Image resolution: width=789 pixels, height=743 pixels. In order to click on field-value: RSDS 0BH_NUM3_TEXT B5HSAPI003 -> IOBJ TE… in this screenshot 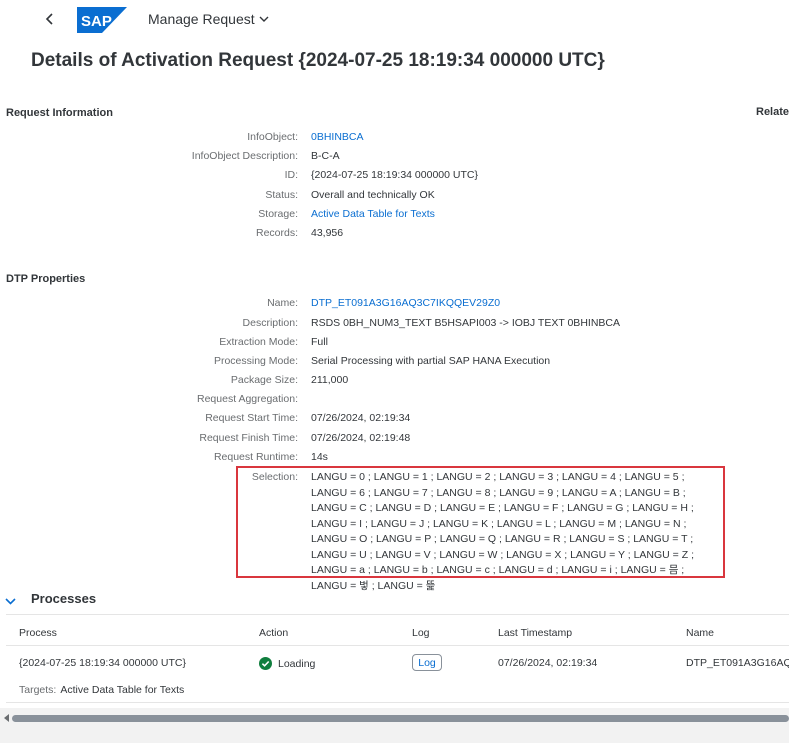, I will do `click(465, 323)`.